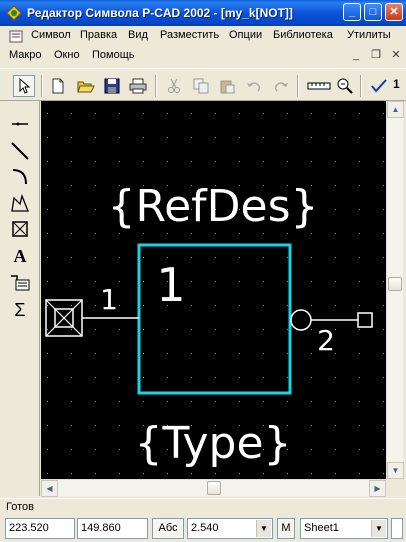 This screenshot has height=542, width=406. I want to click on scroll-right-arrow-icon: ▶, so click(377, 488).